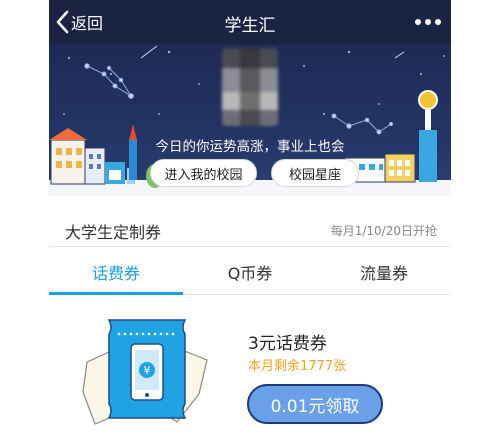  What do you see at coordinates (250, 228) in the screenshot?
I see `section-header: 大学生定制券 每月1/10/20日开抢` at bounding box center [250, 228].